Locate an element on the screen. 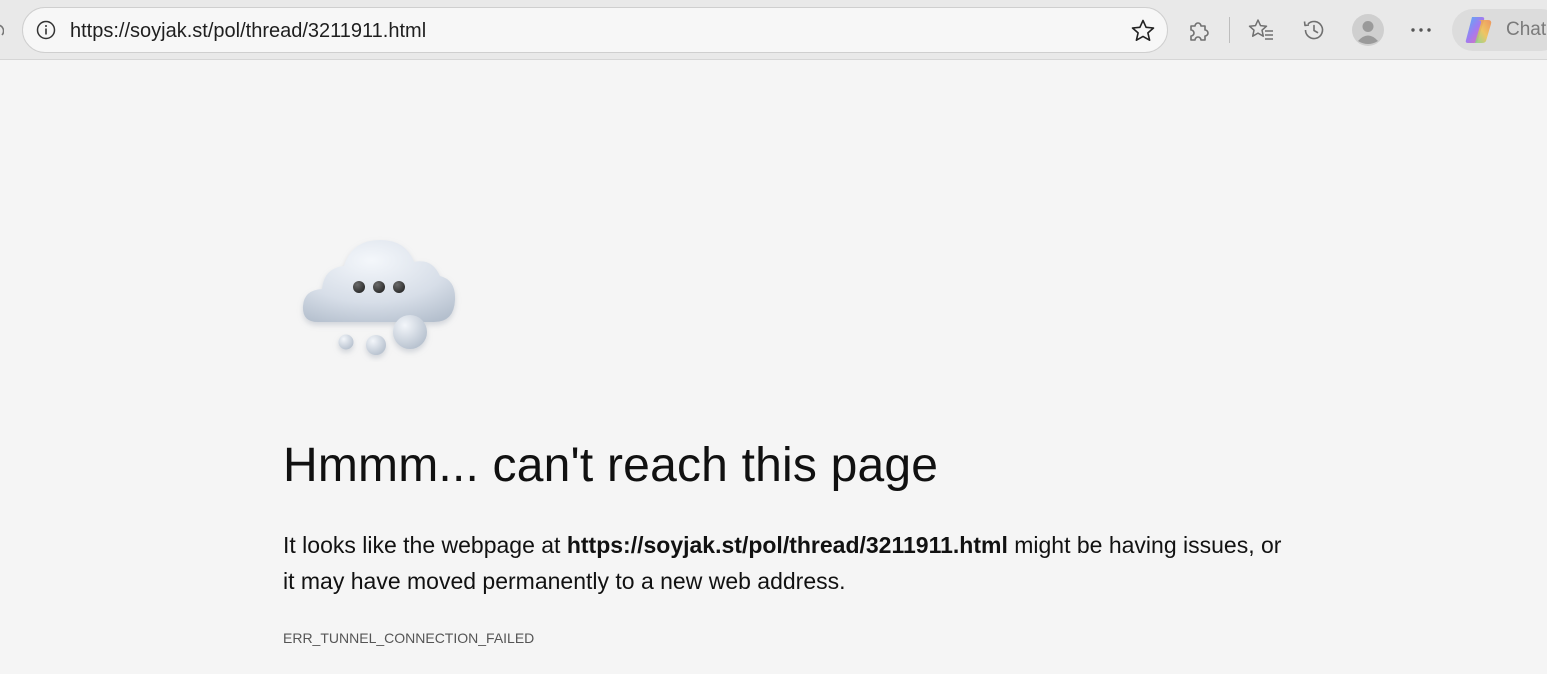  chat-label: Chat is located at coordinates (1526, 29).